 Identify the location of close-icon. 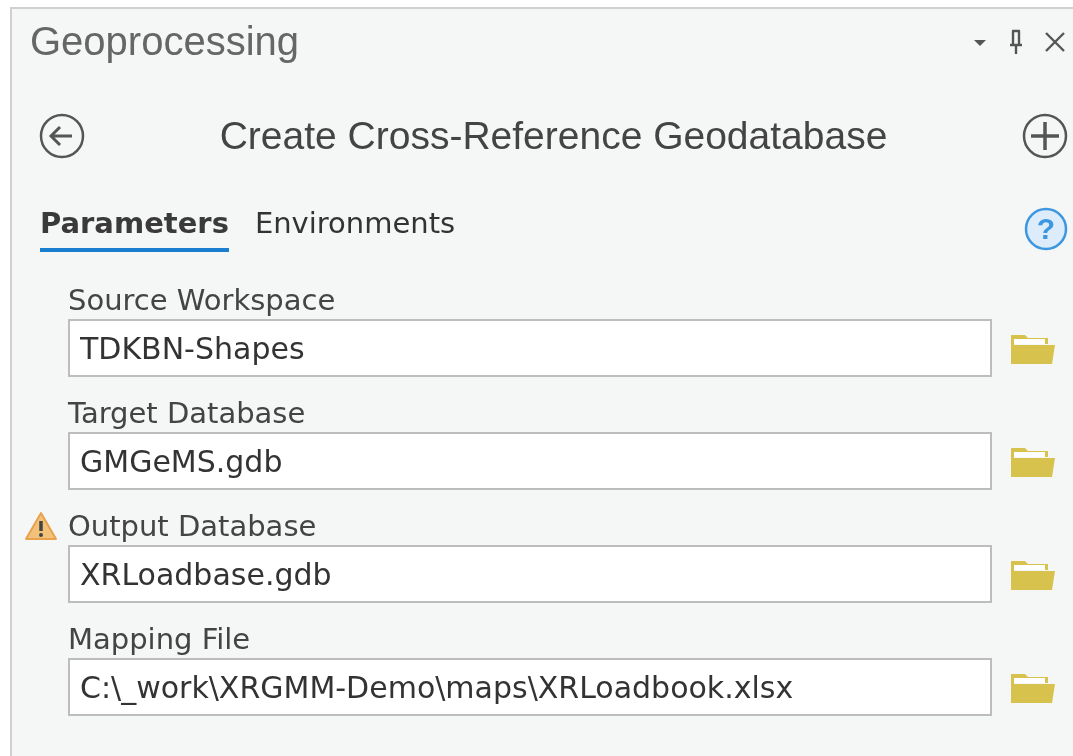
(1055, 41).